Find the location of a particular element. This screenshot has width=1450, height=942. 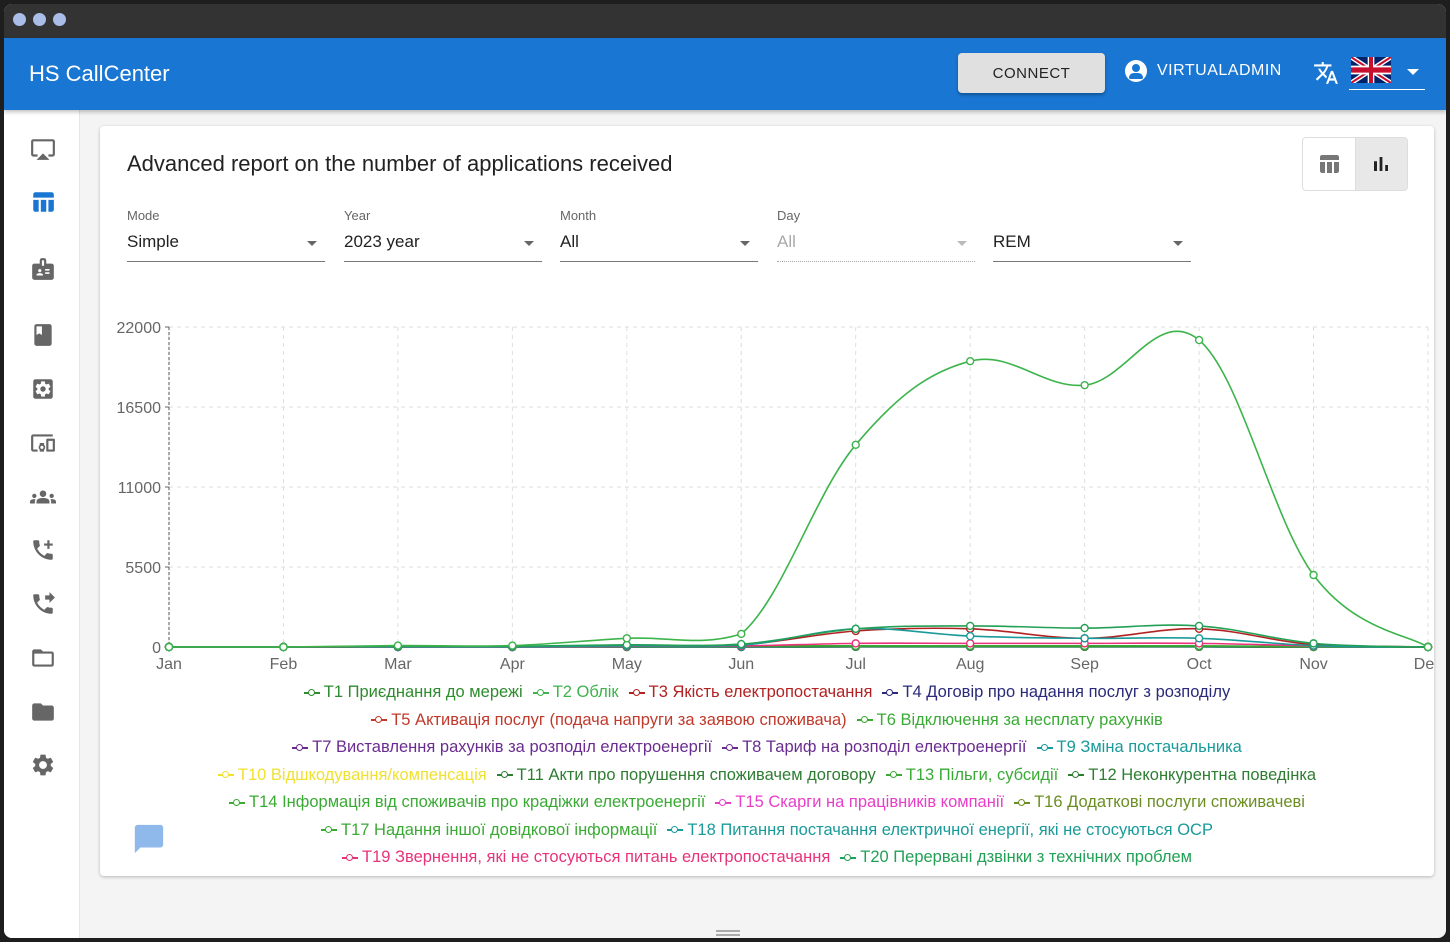

translate-icon is located at coordinates (1326, 76).